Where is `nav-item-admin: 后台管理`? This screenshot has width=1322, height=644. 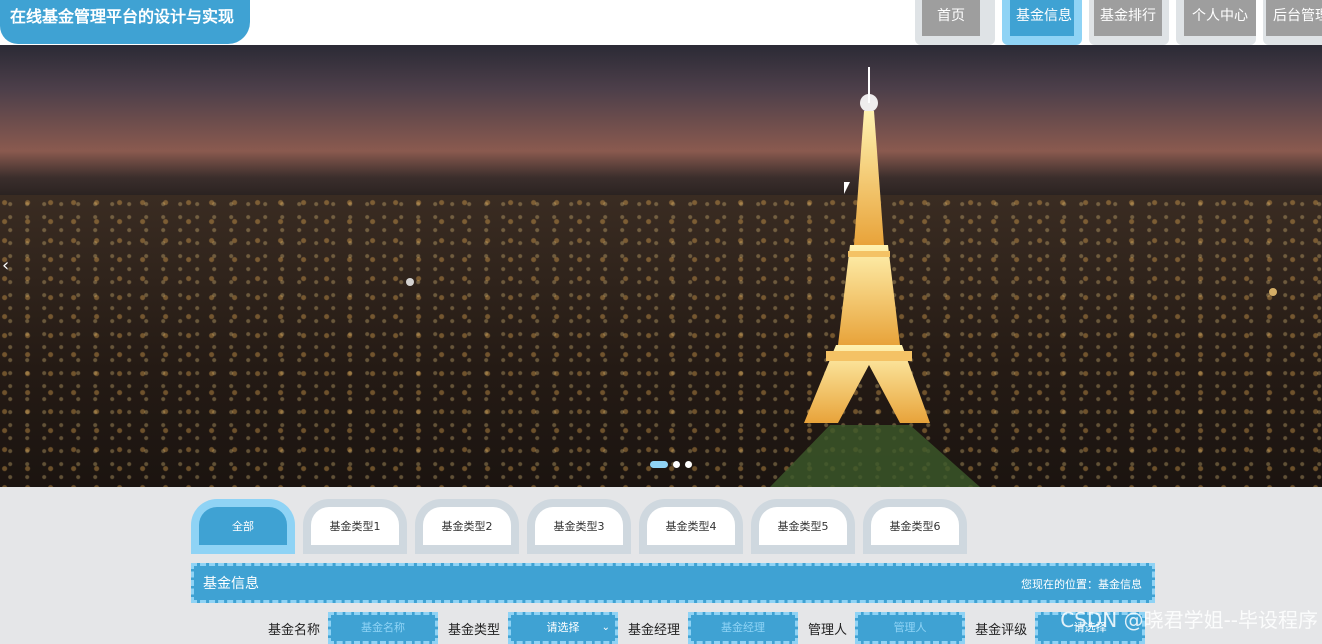
nav-item-admin: 后台管理 is located at coordinates (1292, 22).